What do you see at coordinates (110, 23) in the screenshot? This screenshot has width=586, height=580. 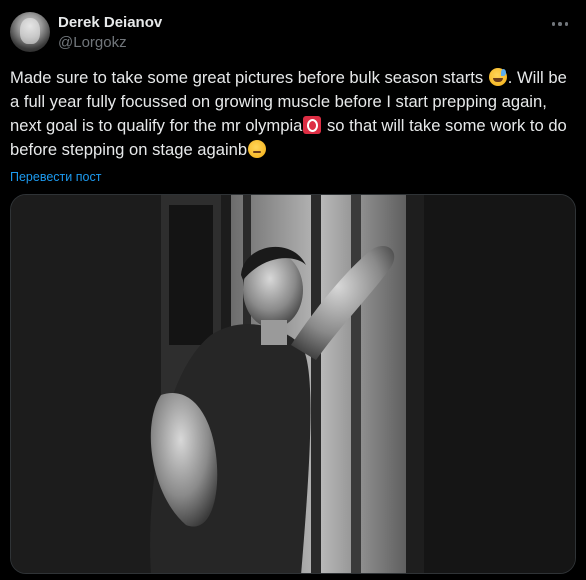 I see `display-name: Derek Deianov` at bounding box center [110, 23].